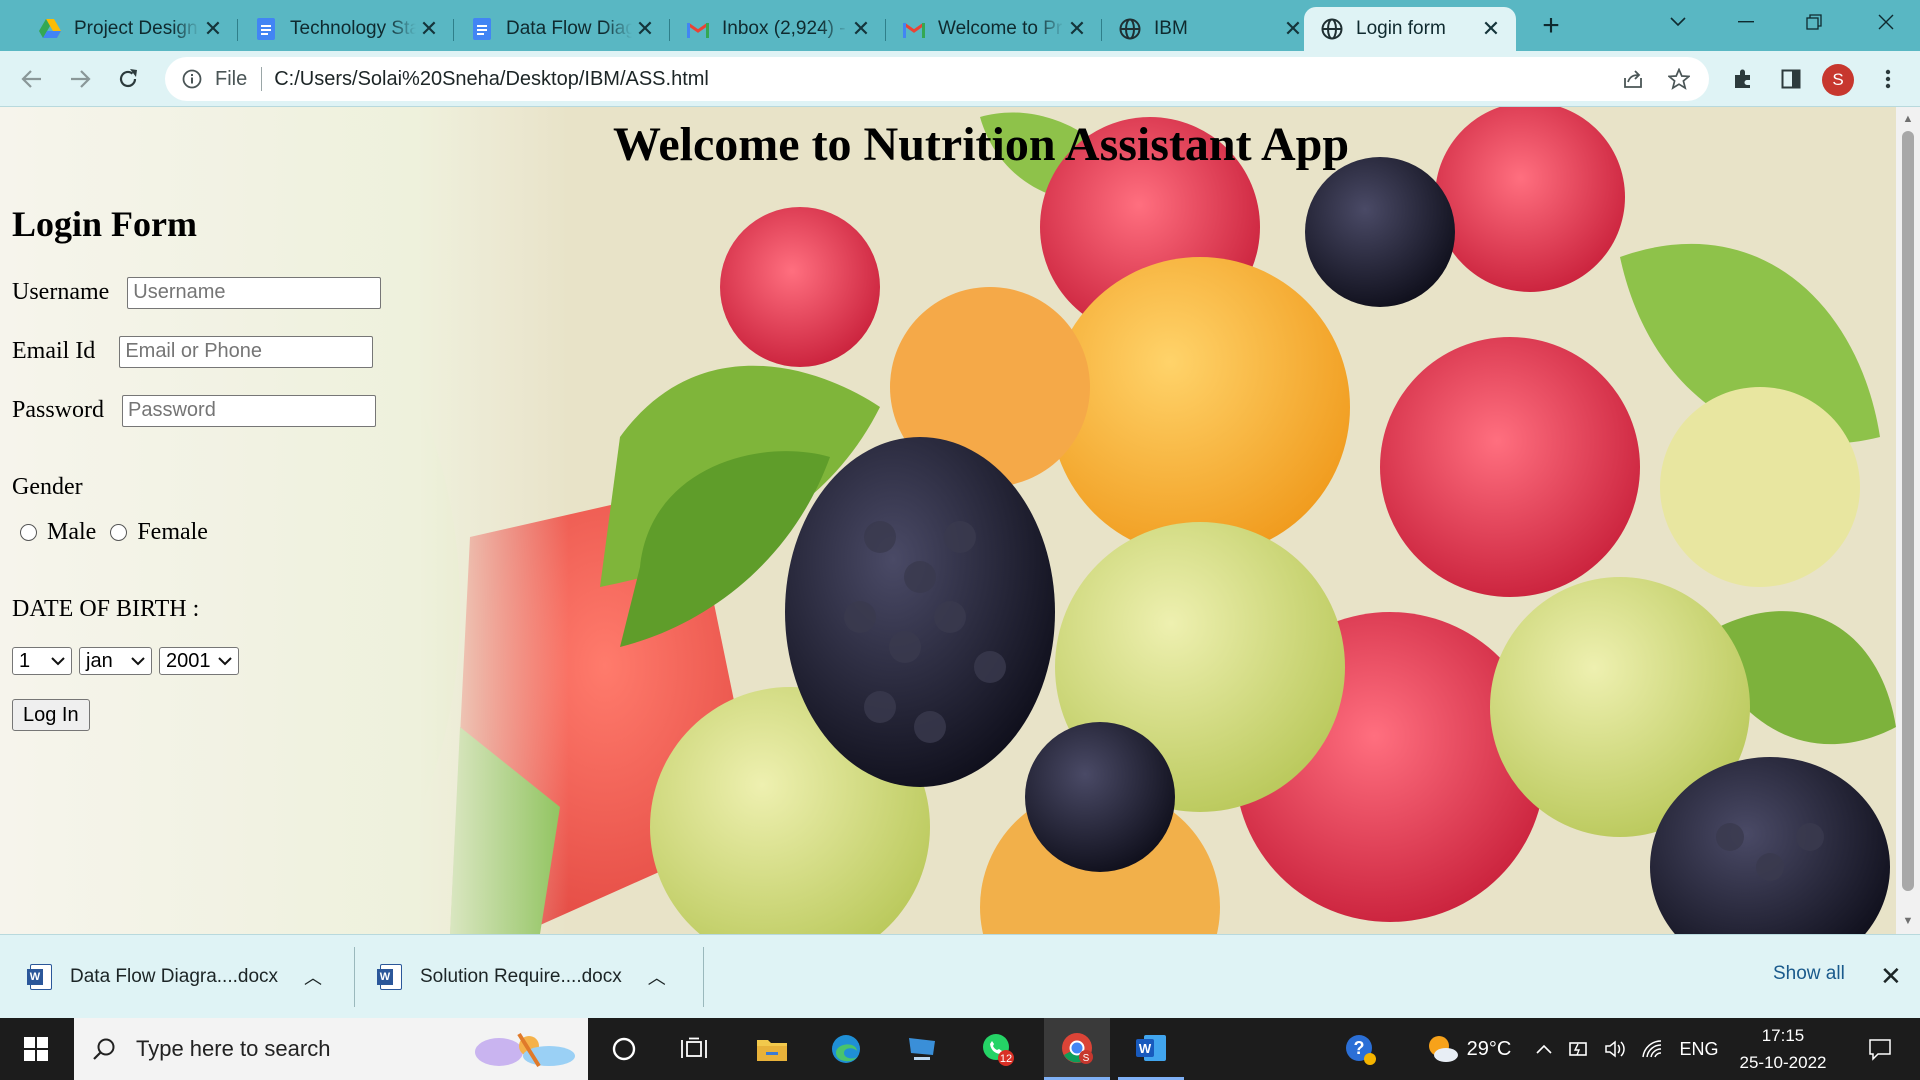 The height and width of the screenshot is (1080, 1920). I want to click on tab-login-form: Login form ✕, so click(1410, 29).